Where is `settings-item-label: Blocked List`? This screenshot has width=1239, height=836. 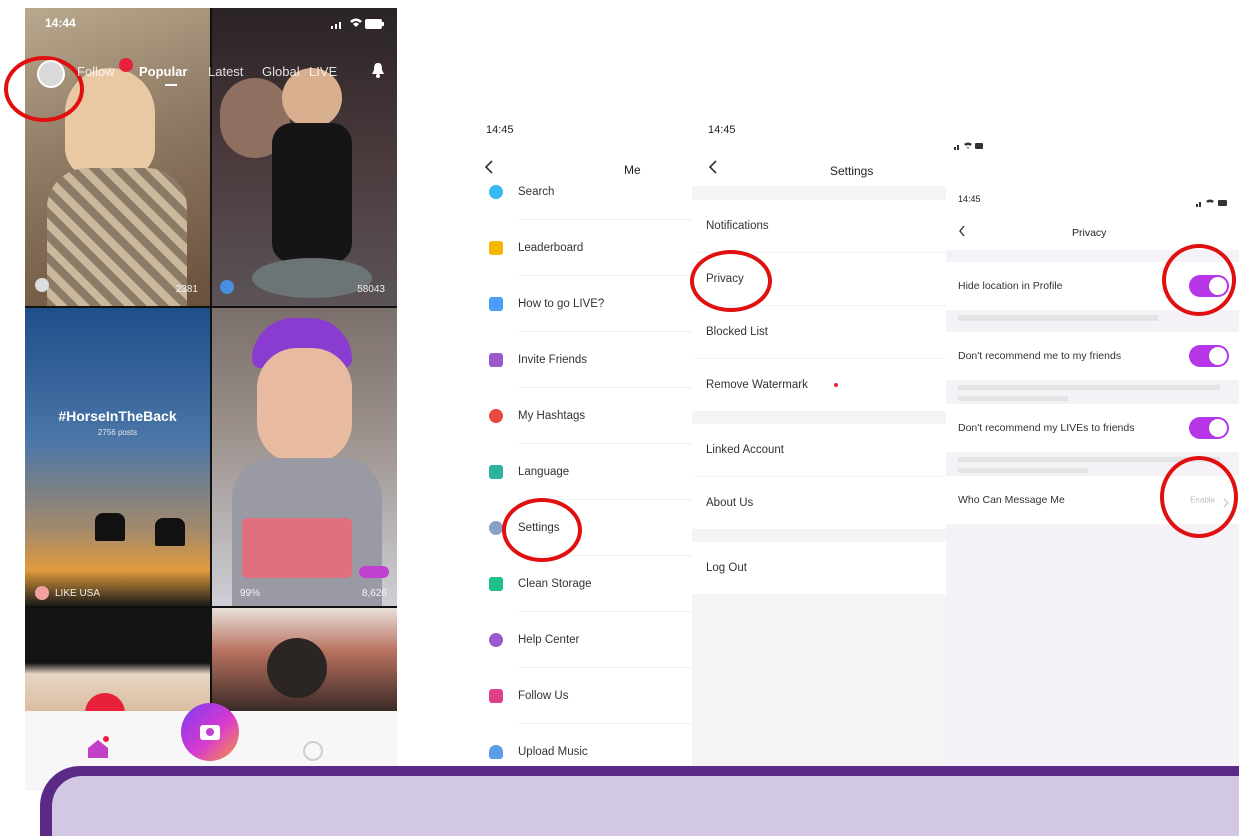
settings-item-label: Blocked List is located at coordinates (737, 332).